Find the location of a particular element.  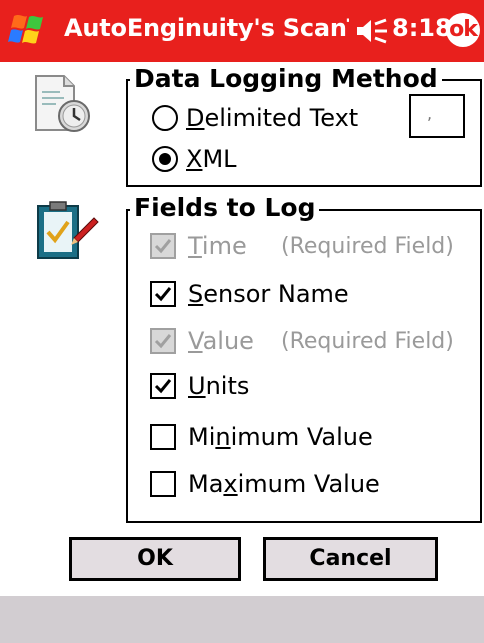

radio-indicator is located at coordinates (165, 118).